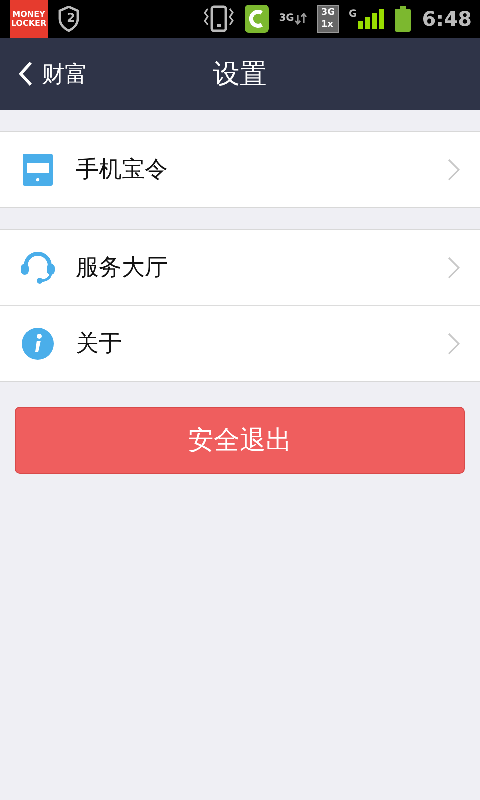  What do you see at coordinates (38, 344) in the screenshot?
I see `info-icon` at bounding box center [38, 344].